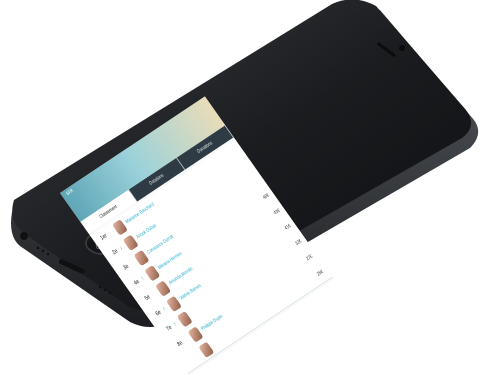 The image size is (488, 376). I want to click on avatar, so click(206, 349).